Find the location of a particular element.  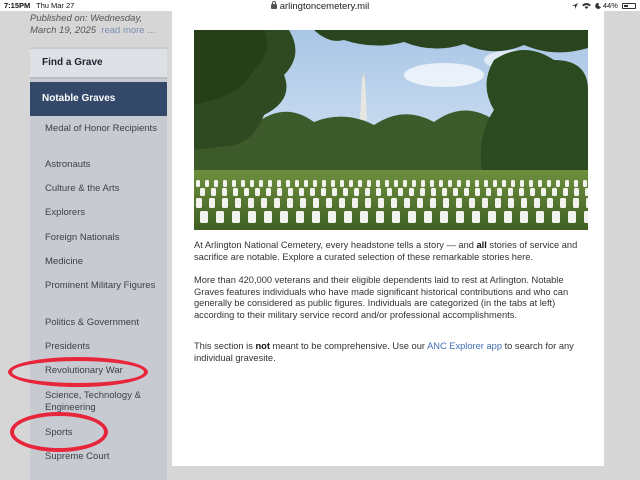

annotation-circle-sports is located at coordinates (59, 432).